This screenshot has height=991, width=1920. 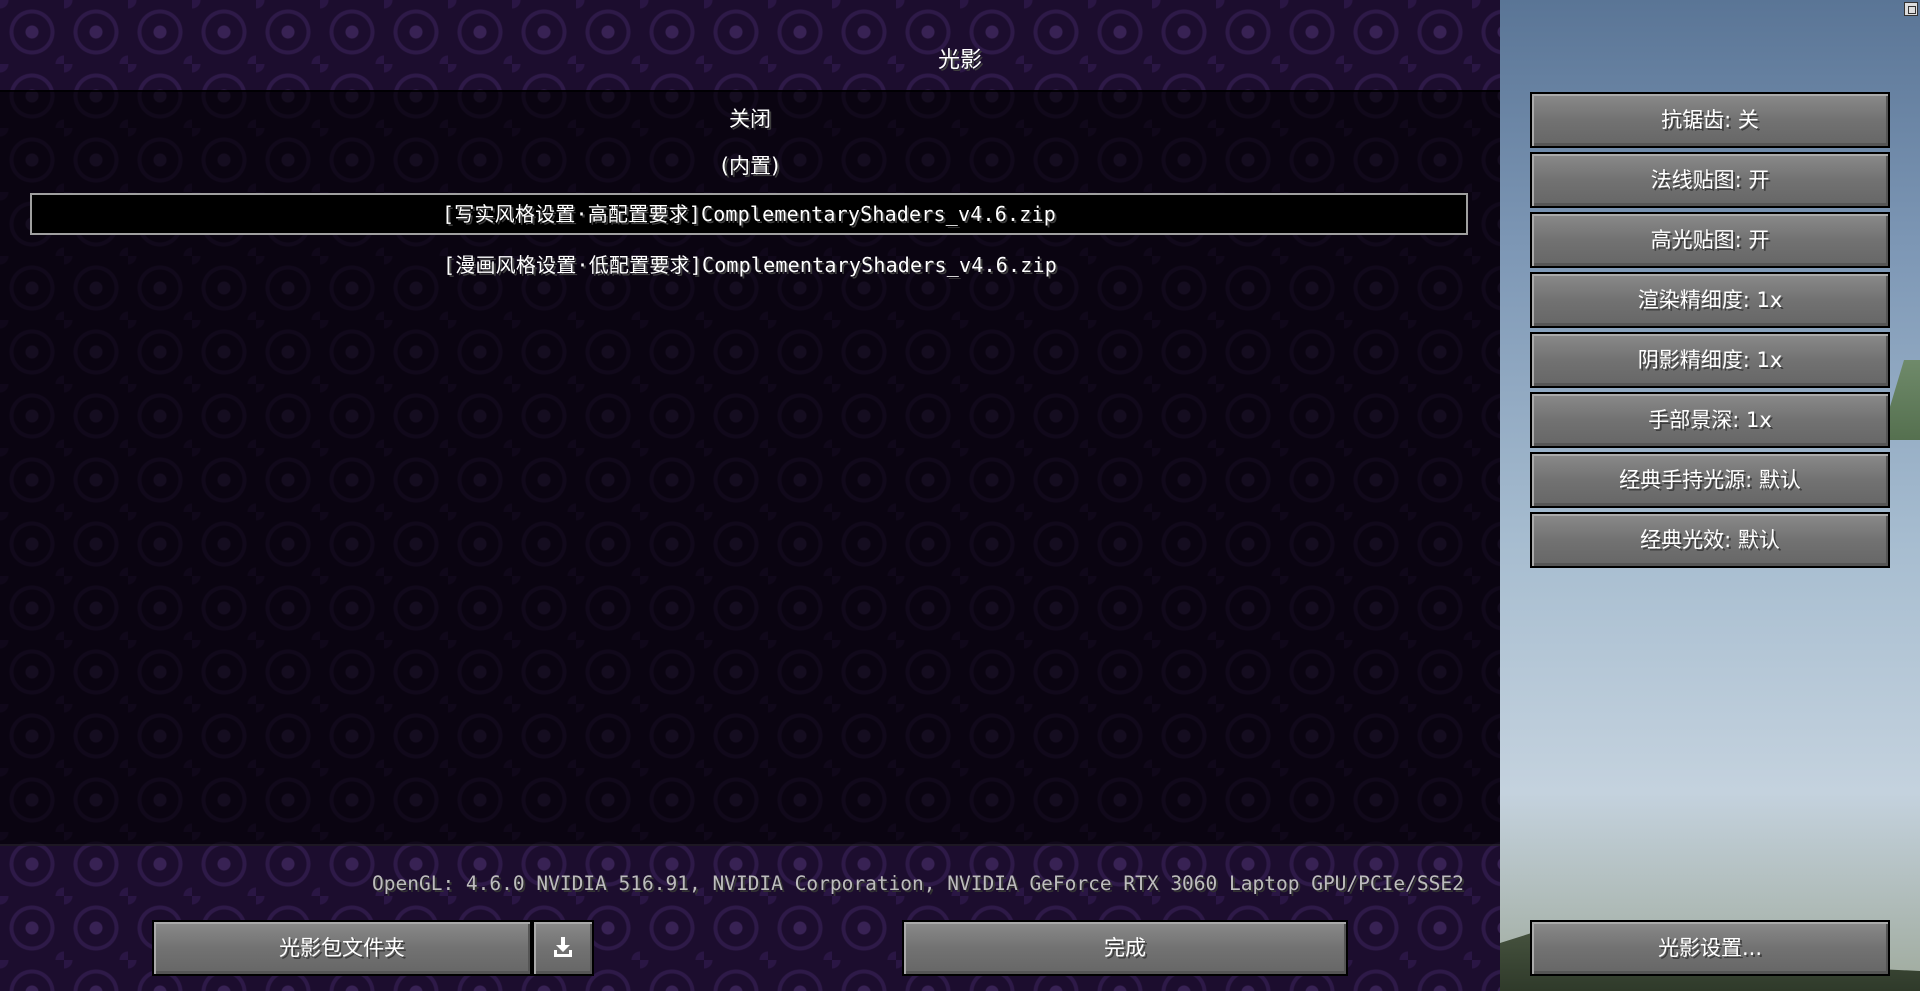 I want to click on shader-list-item-off: 关闭, so click(x=750, y=118).